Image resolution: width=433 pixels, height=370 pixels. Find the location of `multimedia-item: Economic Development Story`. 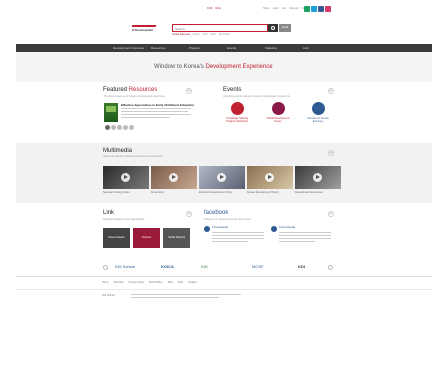

multimedia-item: Economic Development Story is located at coordinates (222, 180).